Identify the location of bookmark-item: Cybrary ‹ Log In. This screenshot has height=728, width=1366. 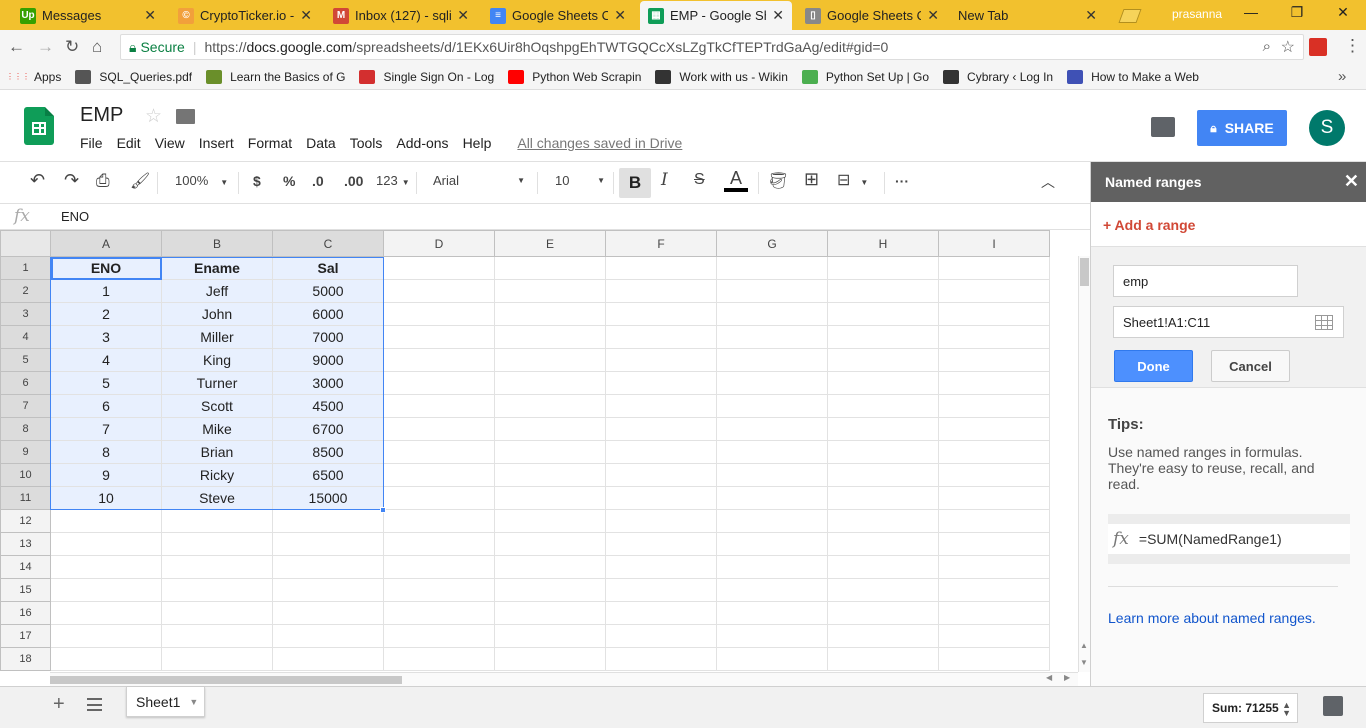
(998, 76).